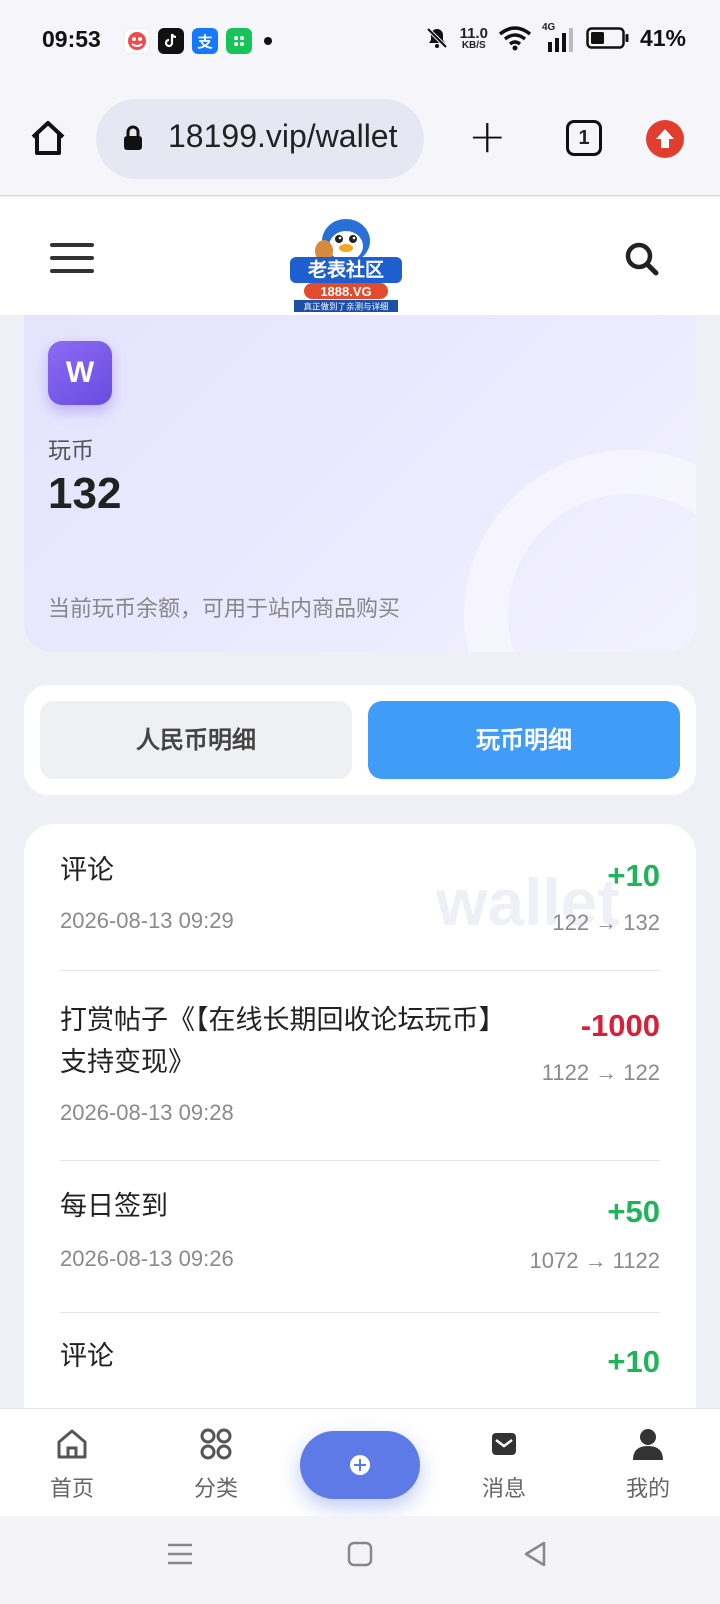 The height and width of the screenshot is (1604, 720). What do you see at coordinates (487, 136) in the screenshot?
I see `new-tab-icon: +` at bounding box center [487, 136].